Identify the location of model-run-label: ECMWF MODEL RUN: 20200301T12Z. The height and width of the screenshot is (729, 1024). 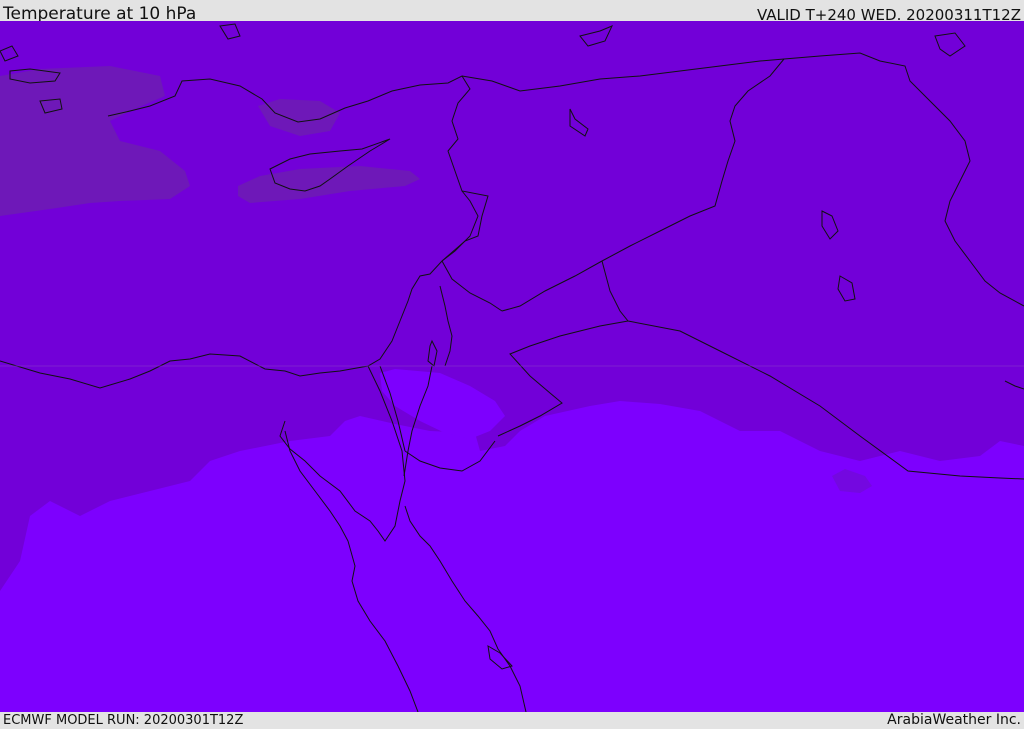
(123, 720).